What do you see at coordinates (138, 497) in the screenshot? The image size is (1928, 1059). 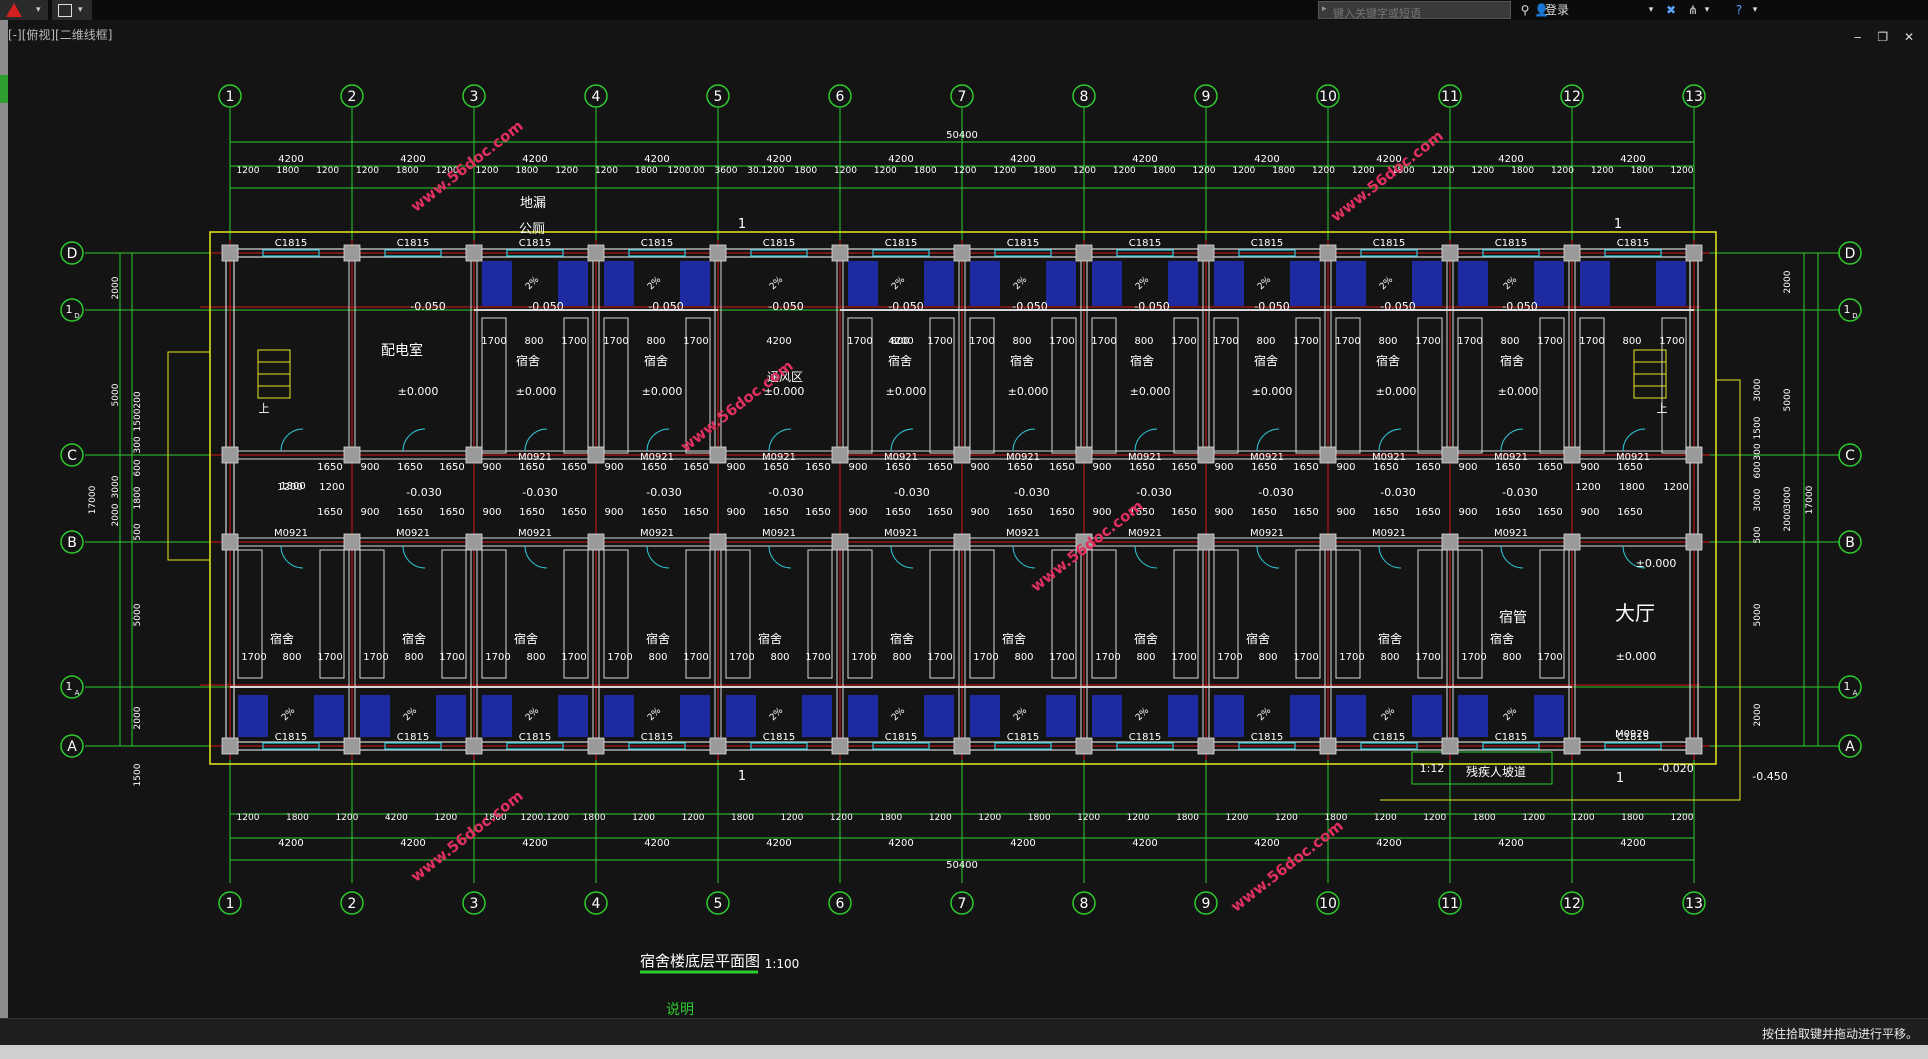 I see `left-dim: 1800` at bounding box center [138, 497].